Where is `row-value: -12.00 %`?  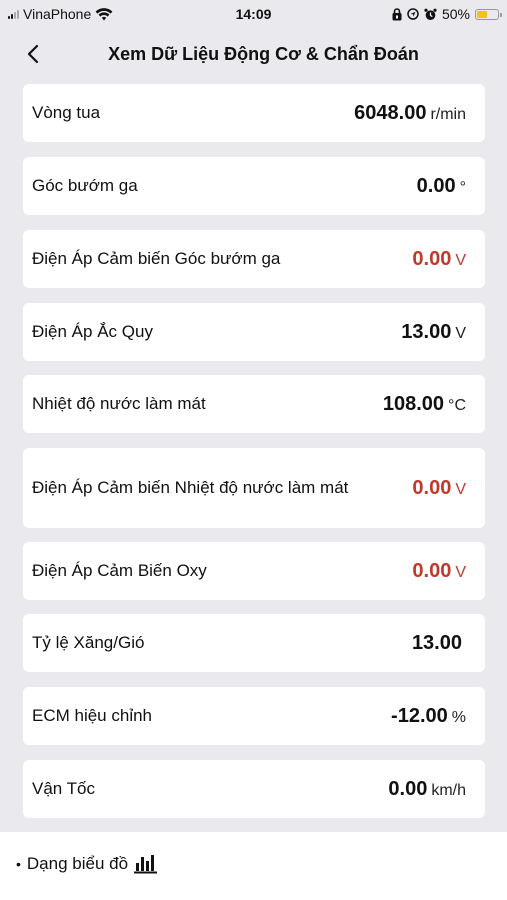 row-value: -12.00 % is located at coordinates (428, 716).